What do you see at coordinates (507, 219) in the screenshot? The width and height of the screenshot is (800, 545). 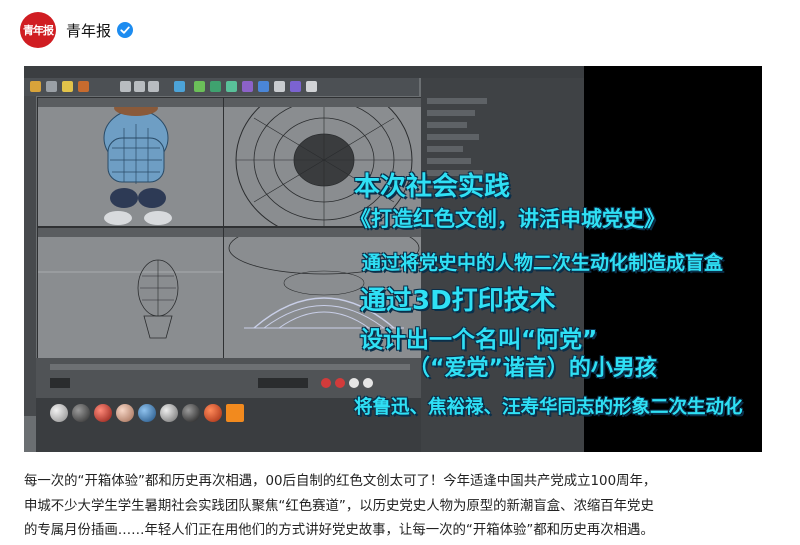 I see `overlay-line-2: 《打造红色文创，讲活申城党史》` at bounding box center [507, 219].